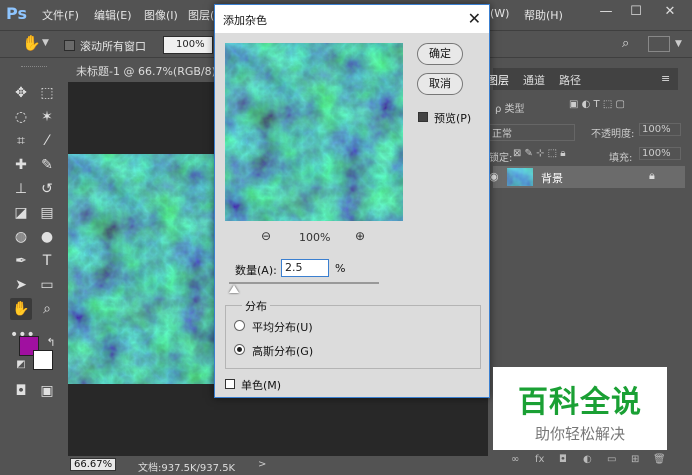 The height and width of the screenshot is (475, 692). What do you see at coordinates (283, 351) in the screenshot?
I see `gaussian-label: 高斯分布(G)` at bounding box center [283, 351].